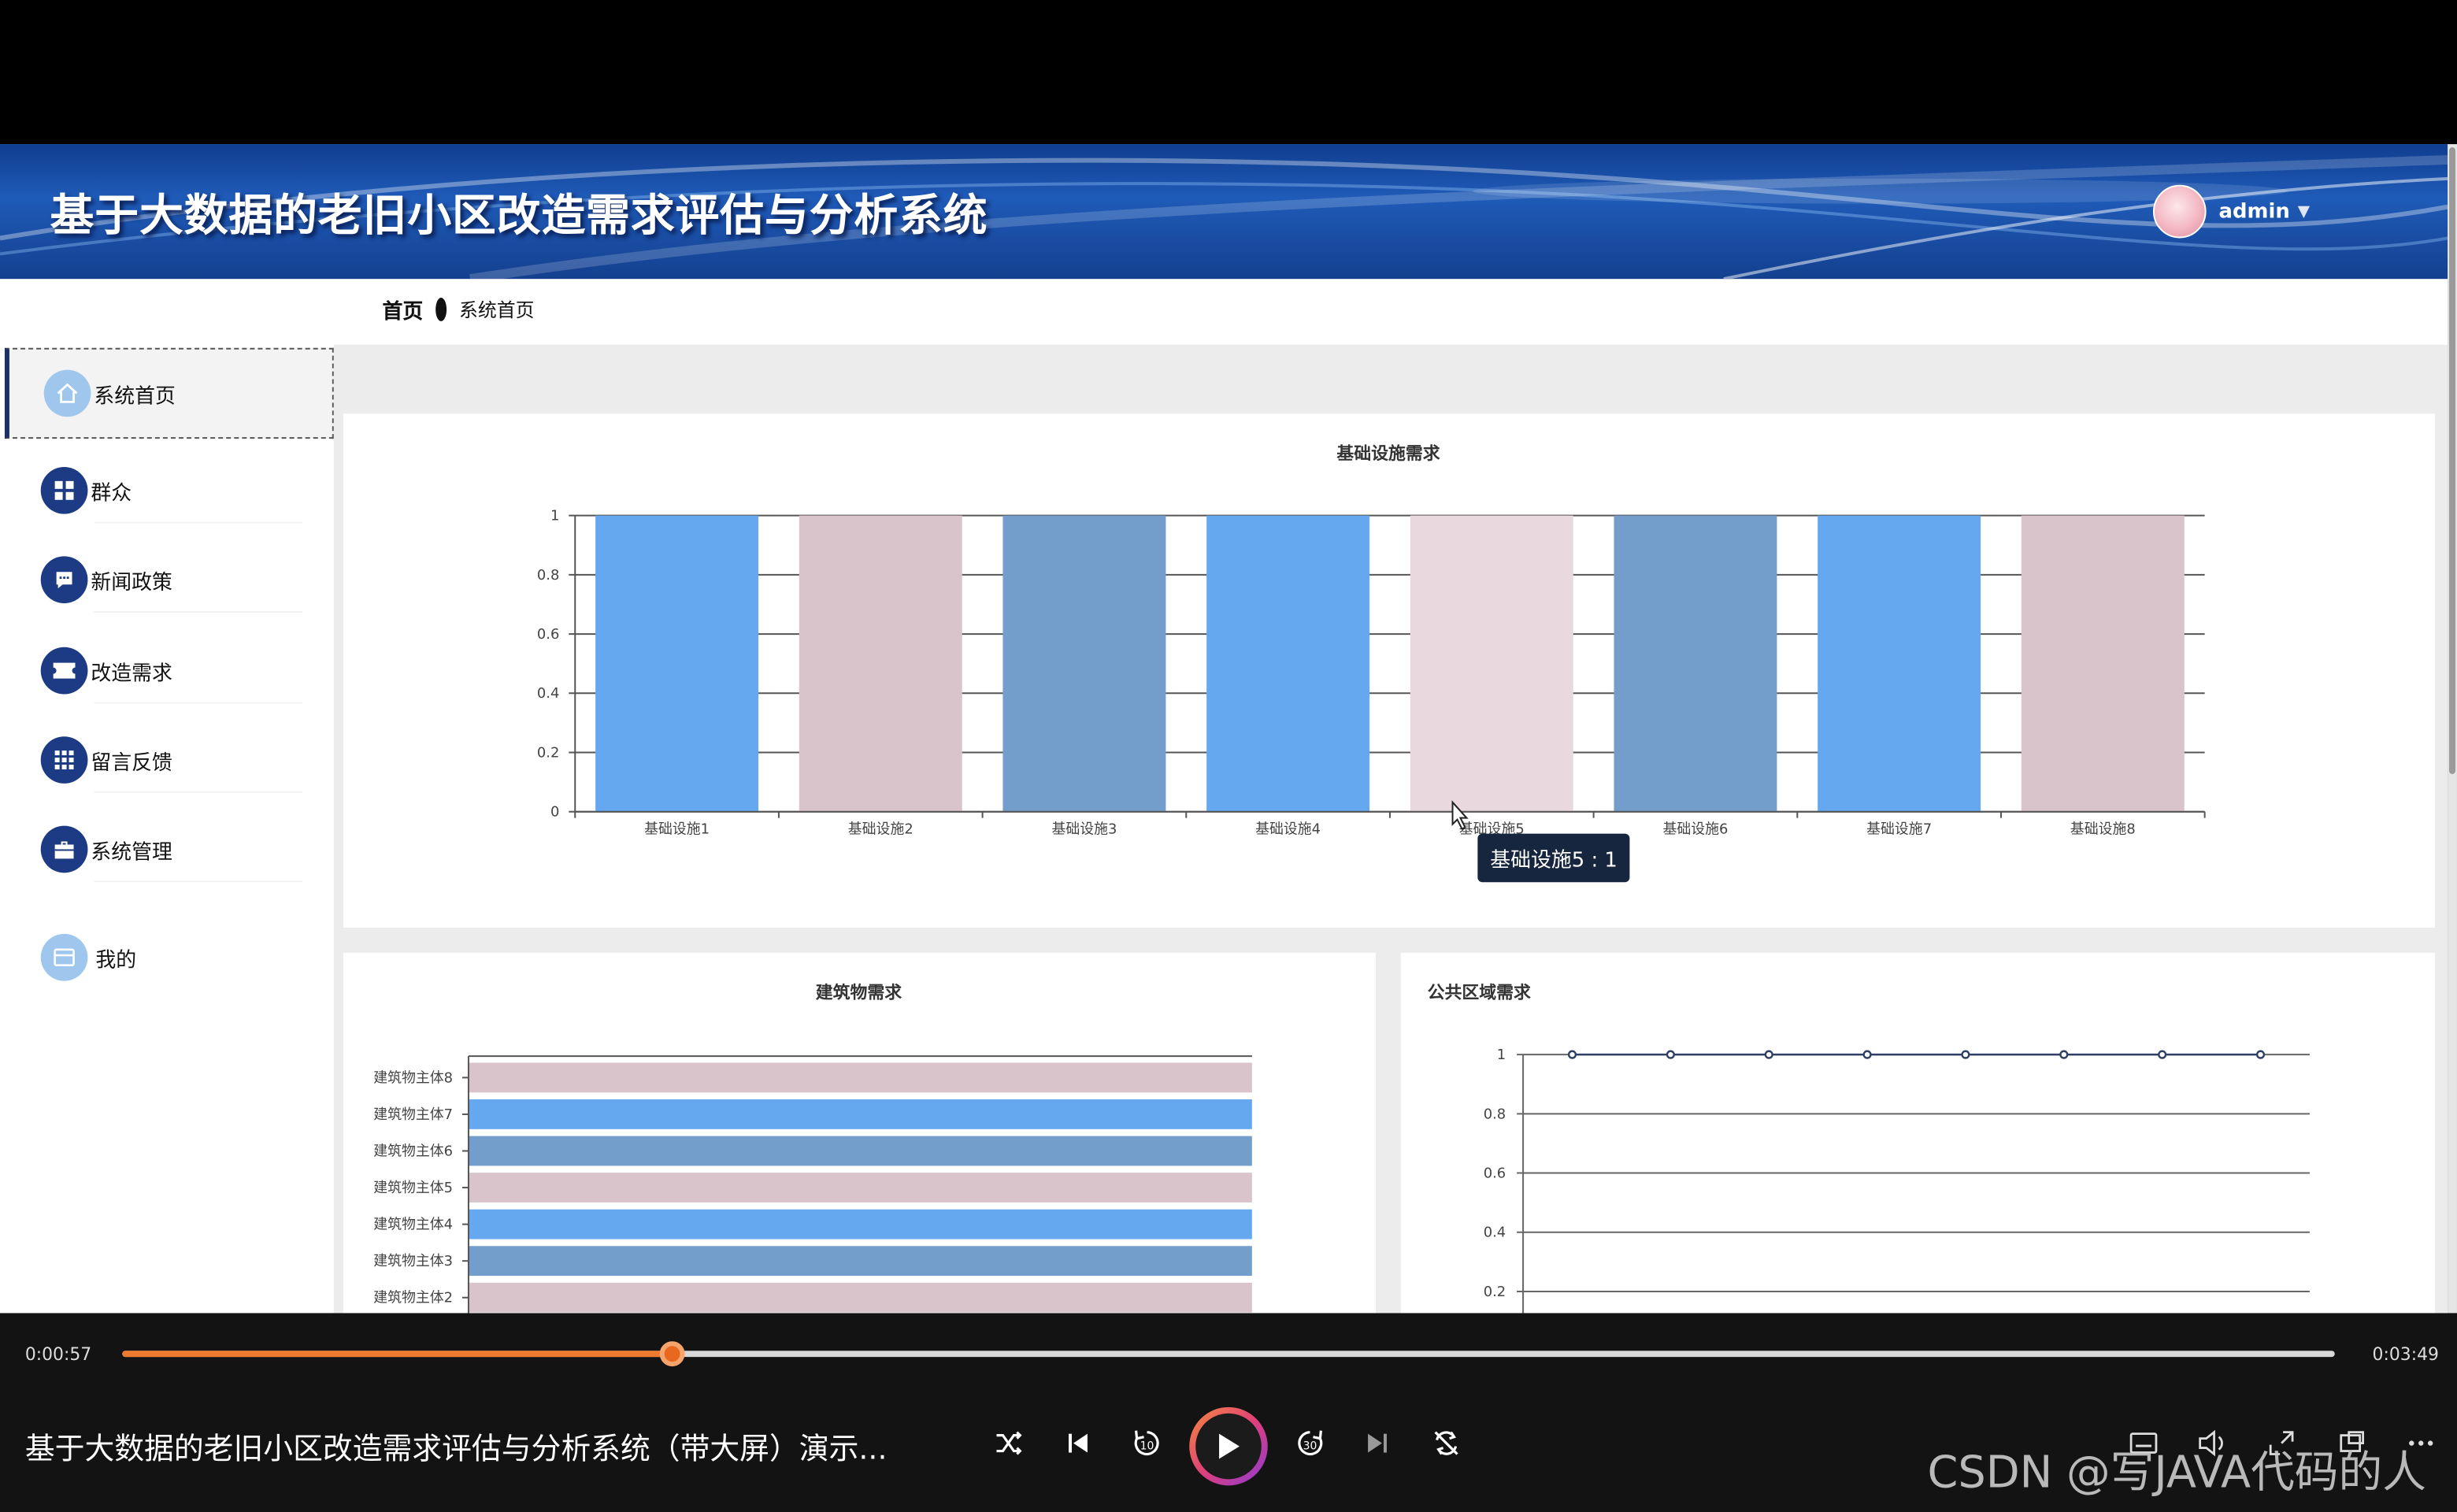  What do you see at coordinates (859, 992) in the screenshot?
I see `chart-title: 建筑物需求` at bounding box center [859, 992].